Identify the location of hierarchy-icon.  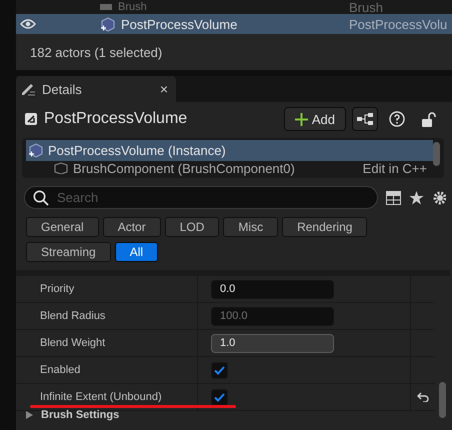
(365, 119).